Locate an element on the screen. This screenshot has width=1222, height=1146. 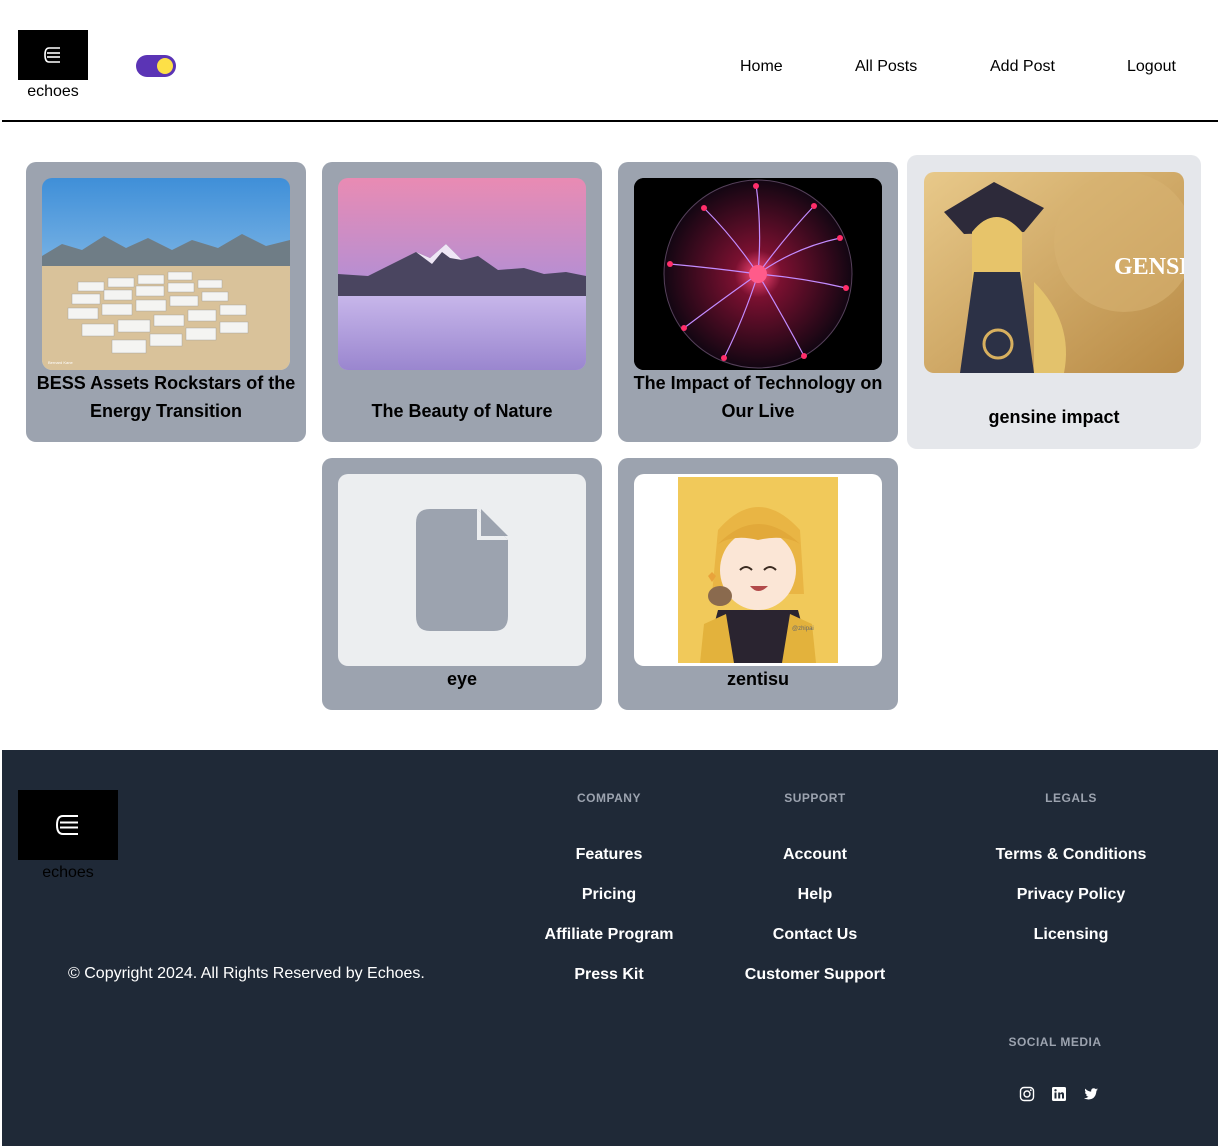
theme-toggle-knob is located at coordinates (165, 66).